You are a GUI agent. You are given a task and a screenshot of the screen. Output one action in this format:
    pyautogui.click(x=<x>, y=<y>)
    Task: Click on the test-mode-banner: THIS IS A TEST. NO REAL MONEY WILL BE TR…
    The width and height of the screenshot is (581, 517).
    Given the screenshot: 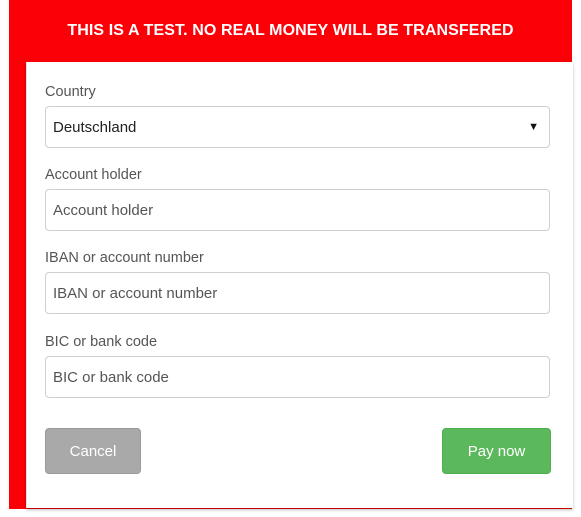 What is the action you would take?
    pyautogui.click(x=290, y=30)
    